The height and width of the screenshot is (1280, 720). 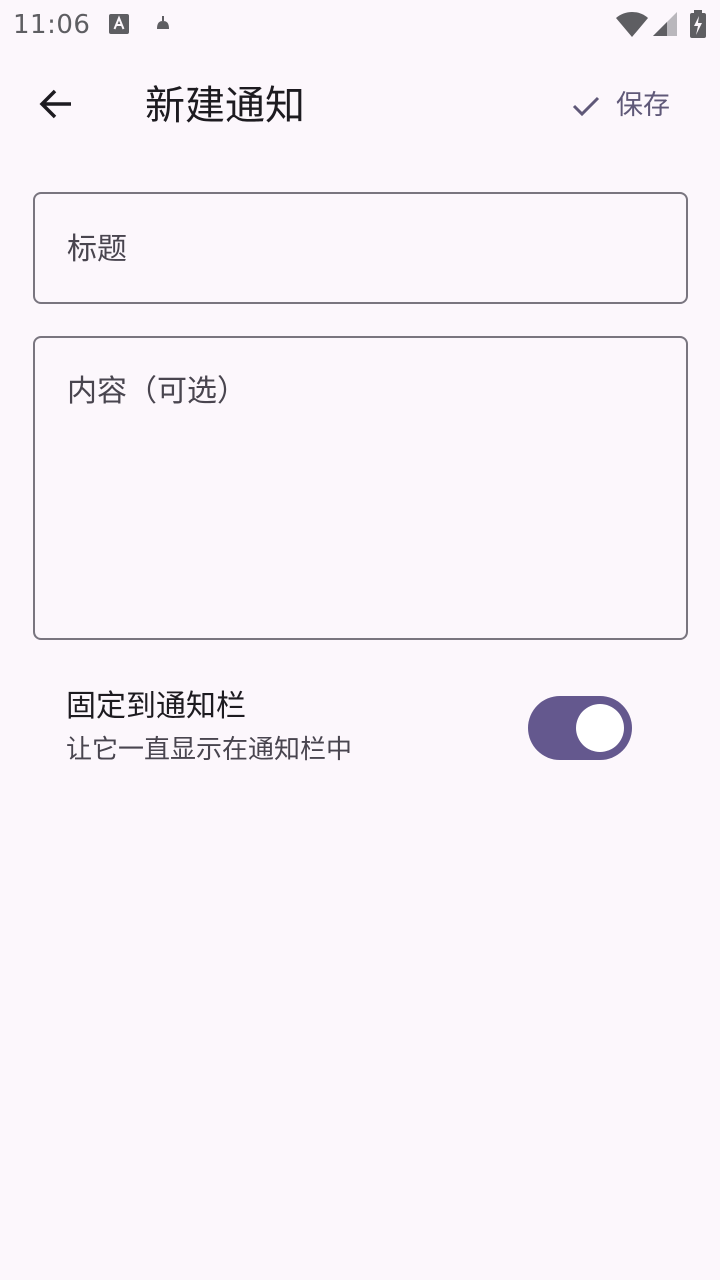 What do you see at coordinates (665, 24) in the screenshot?
I see `signal-icon` at bounding box center [665, 24].